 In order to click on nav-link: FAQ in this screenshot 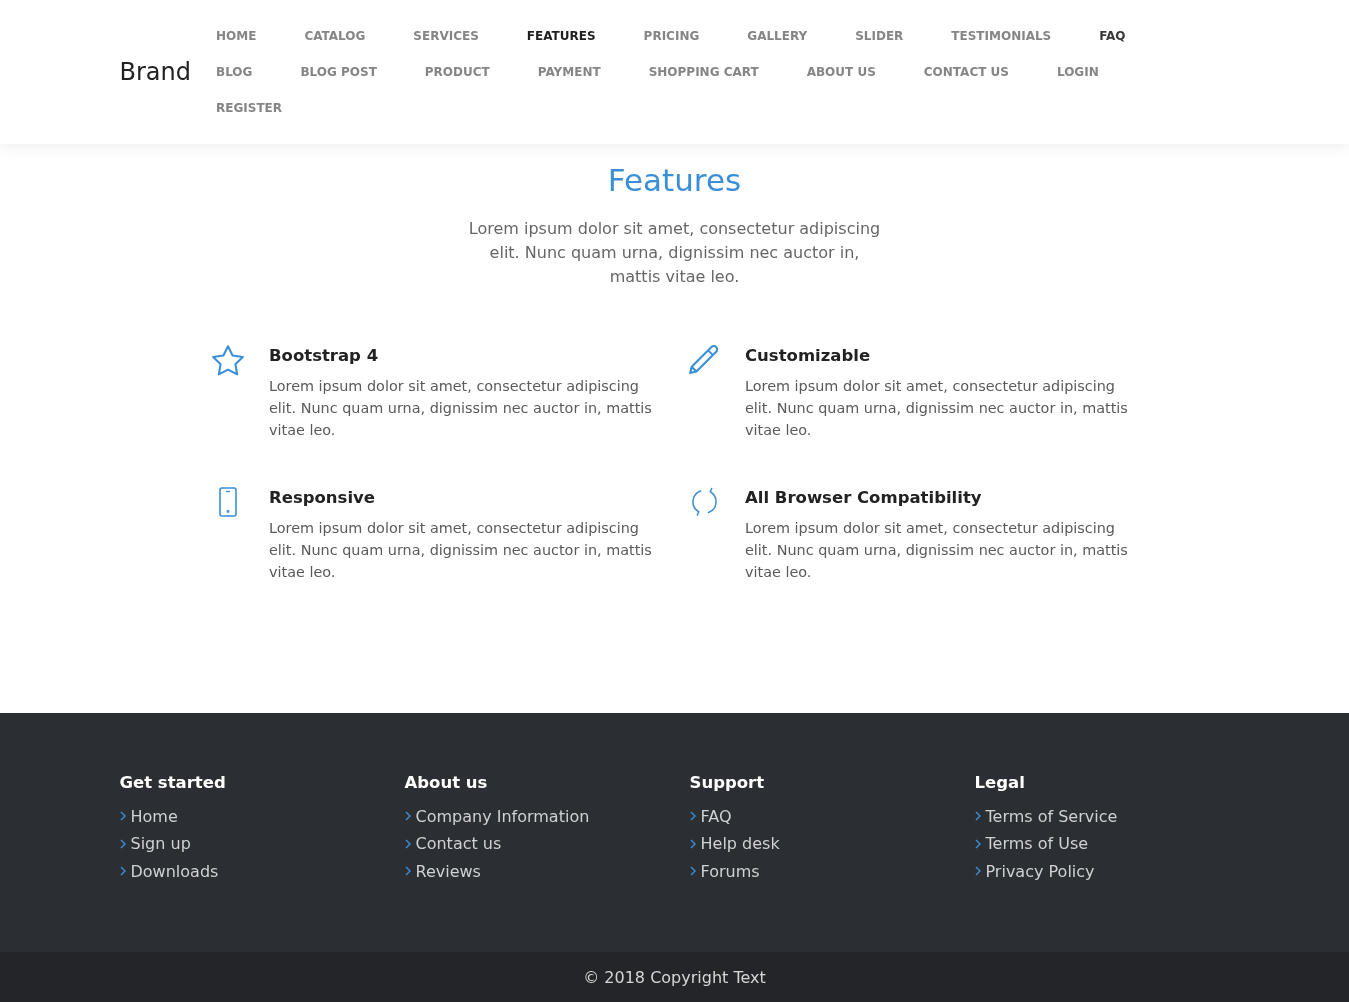, I will do `click(1112, 36)`.